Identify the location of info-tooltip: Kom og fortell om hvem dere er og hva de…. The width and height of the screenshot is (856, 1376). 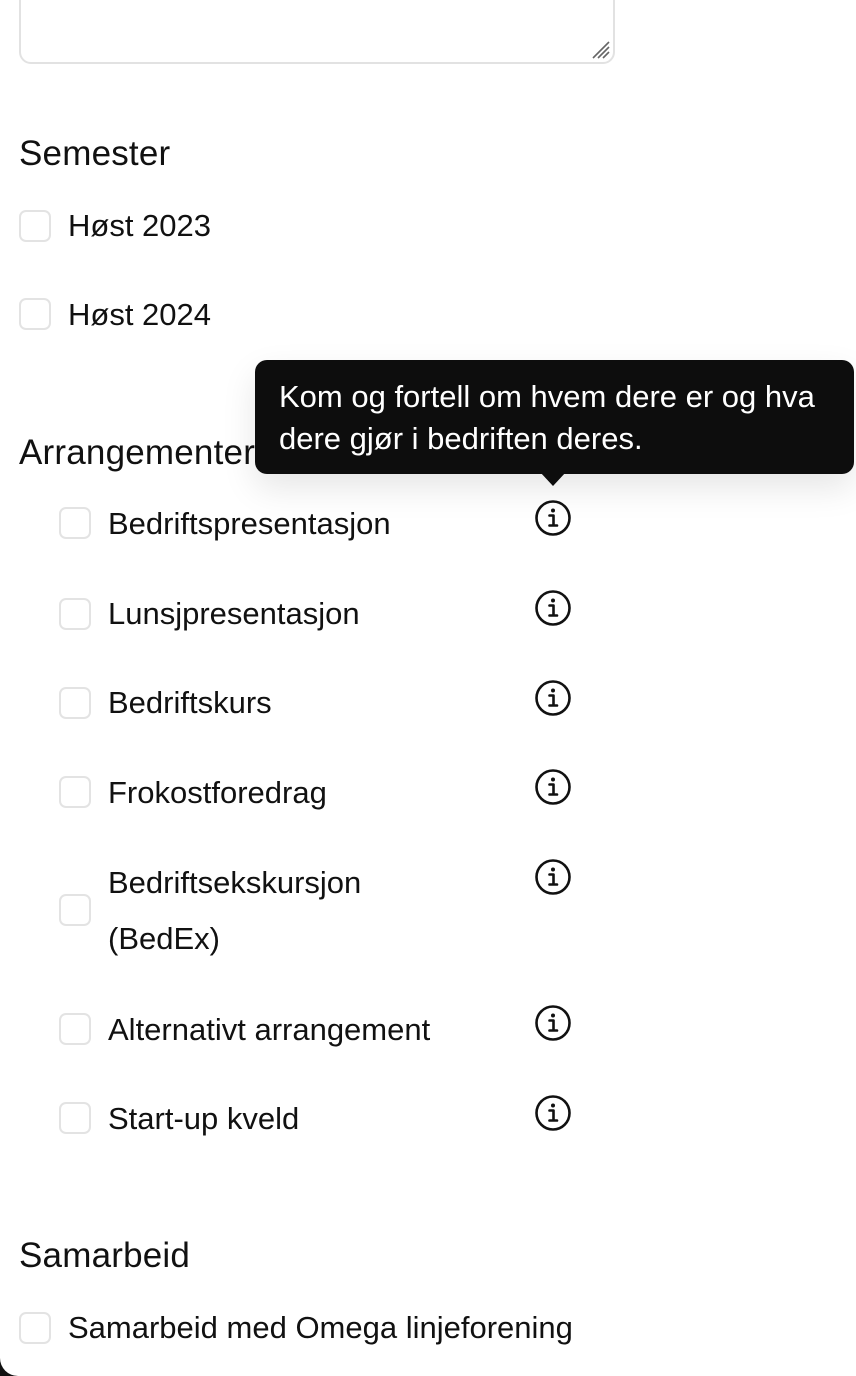
(554, 417).